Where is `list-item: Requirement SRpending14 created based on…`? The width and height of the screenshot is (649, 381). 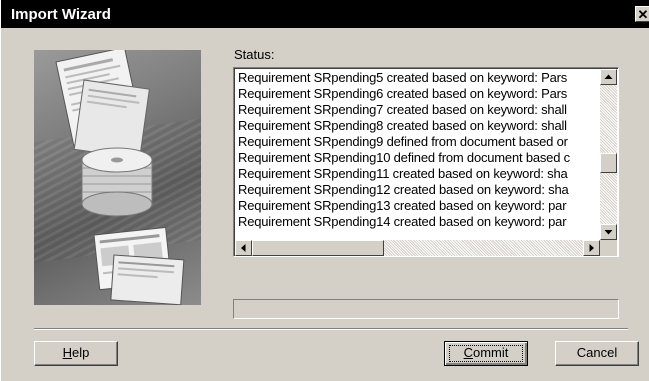 list-item: Requirement SRpending14 created based on… is located at coordinates (418, 222).